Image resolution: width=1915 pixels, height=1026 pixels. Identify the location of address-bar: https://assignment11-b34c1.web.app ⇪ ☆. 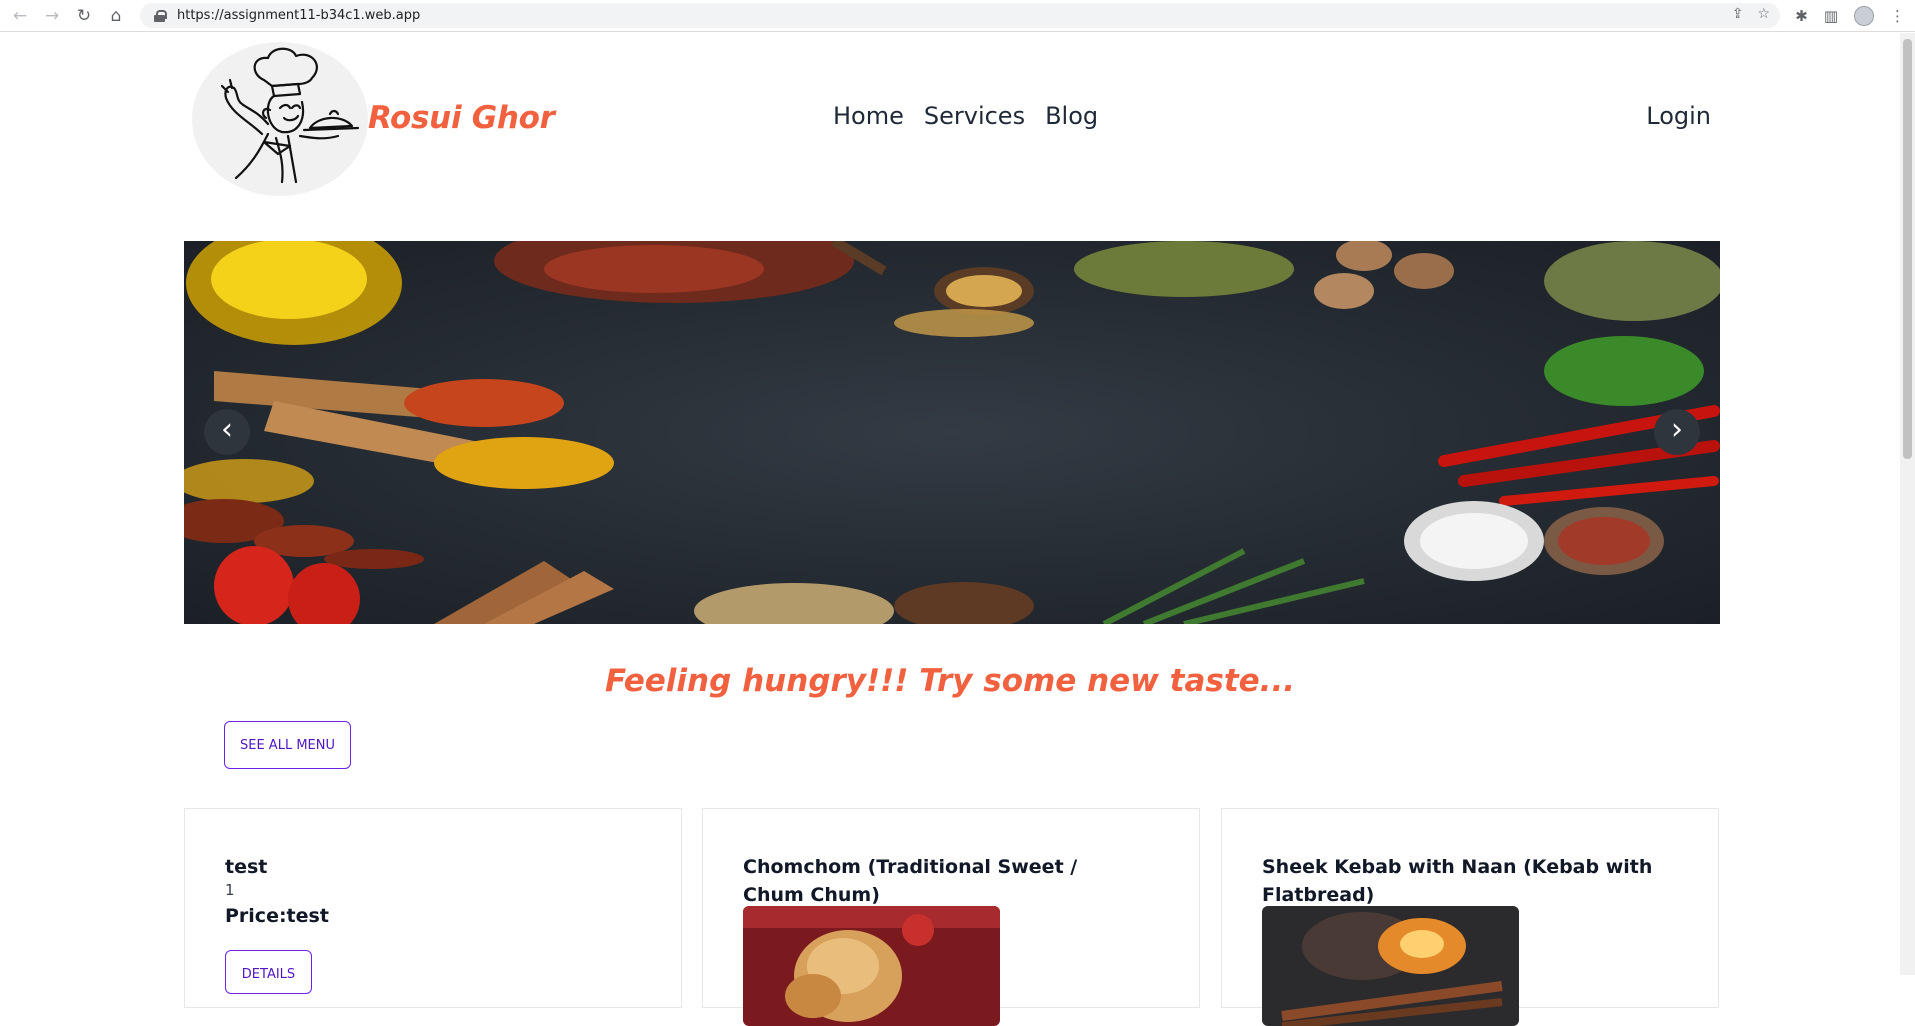
(960, 15).